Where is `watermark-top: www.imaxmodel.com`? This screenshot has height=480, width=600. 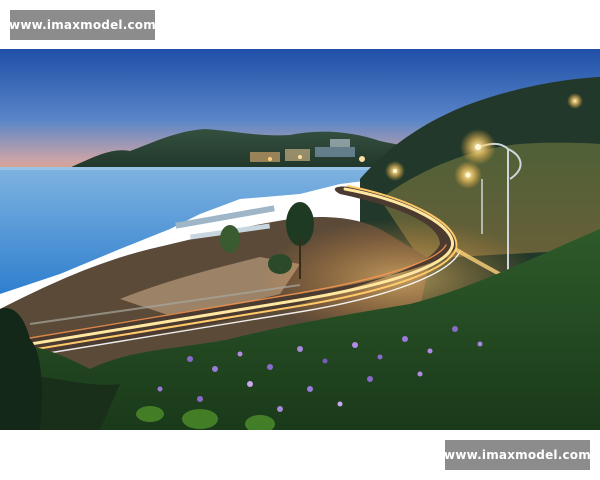 watermark-top: www.imaxmodel.com is located at coordinates (82, 25).